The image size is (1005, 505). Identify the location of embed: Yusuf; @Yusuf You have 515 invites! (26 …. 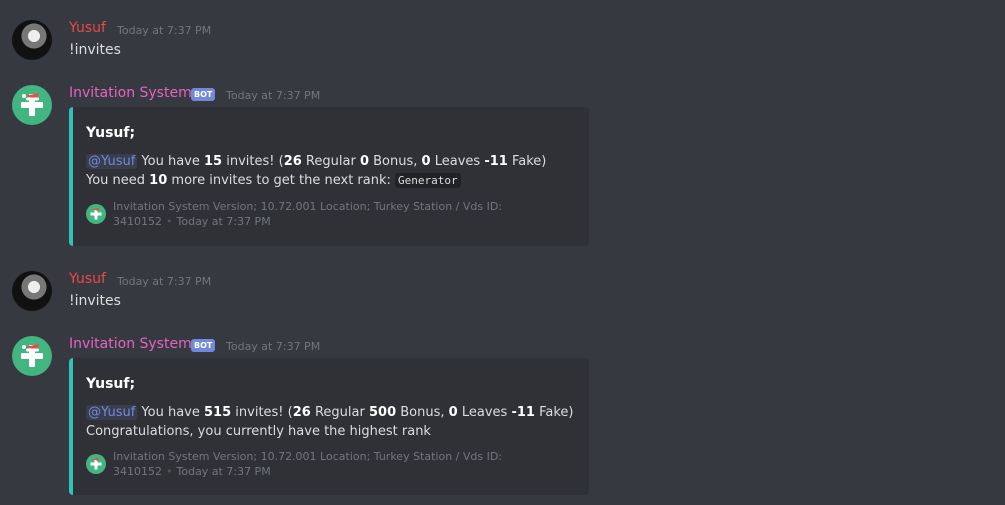
(329, 426).